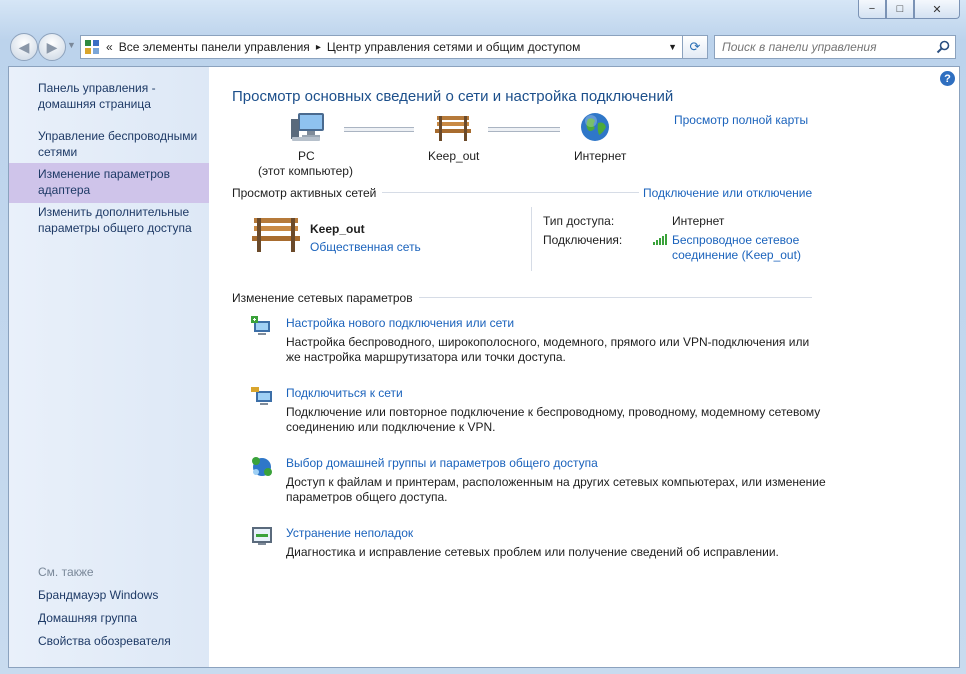  Describe the element at coordinates (454, 47) in the screenshot. I see `breadcrumb-network-center: Центр управления сетями и общим доступом` at that location.